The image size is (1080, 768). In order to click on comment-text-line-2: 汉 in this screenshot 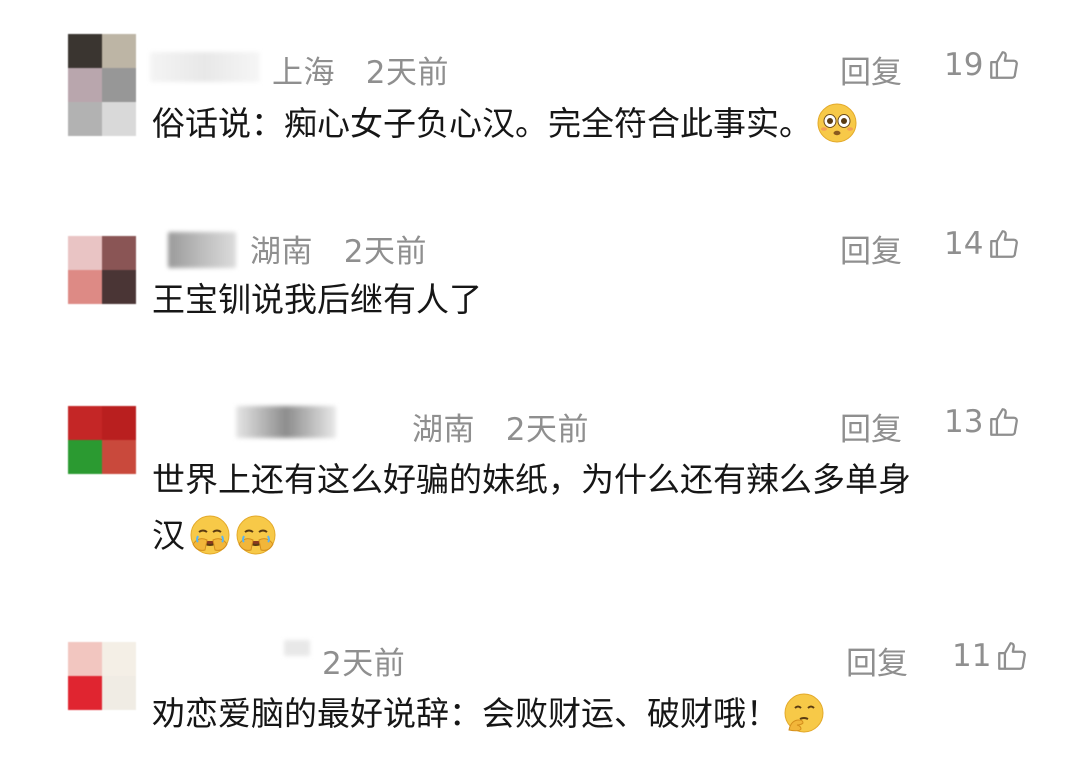, I will do `click(214, 536)`.